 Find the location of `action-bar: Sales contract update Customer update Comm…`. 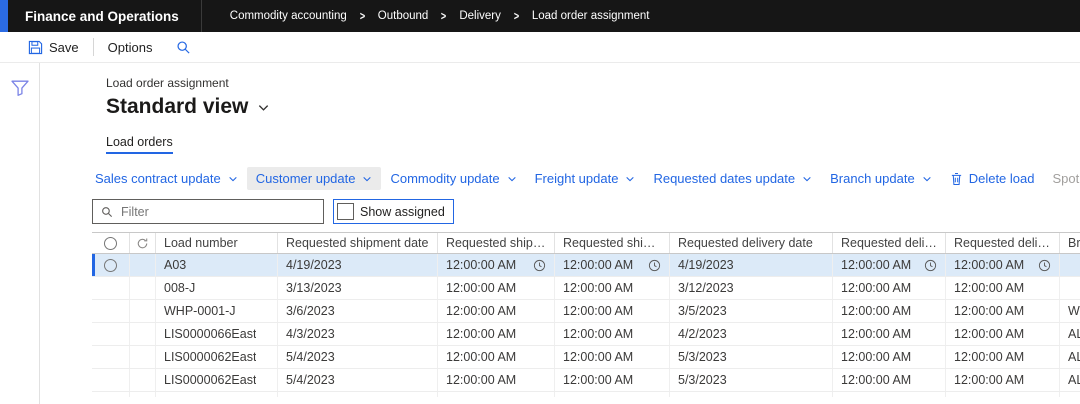

action-bar: Sales contract update Customer update Comm… is located at coordinates (583, 178).